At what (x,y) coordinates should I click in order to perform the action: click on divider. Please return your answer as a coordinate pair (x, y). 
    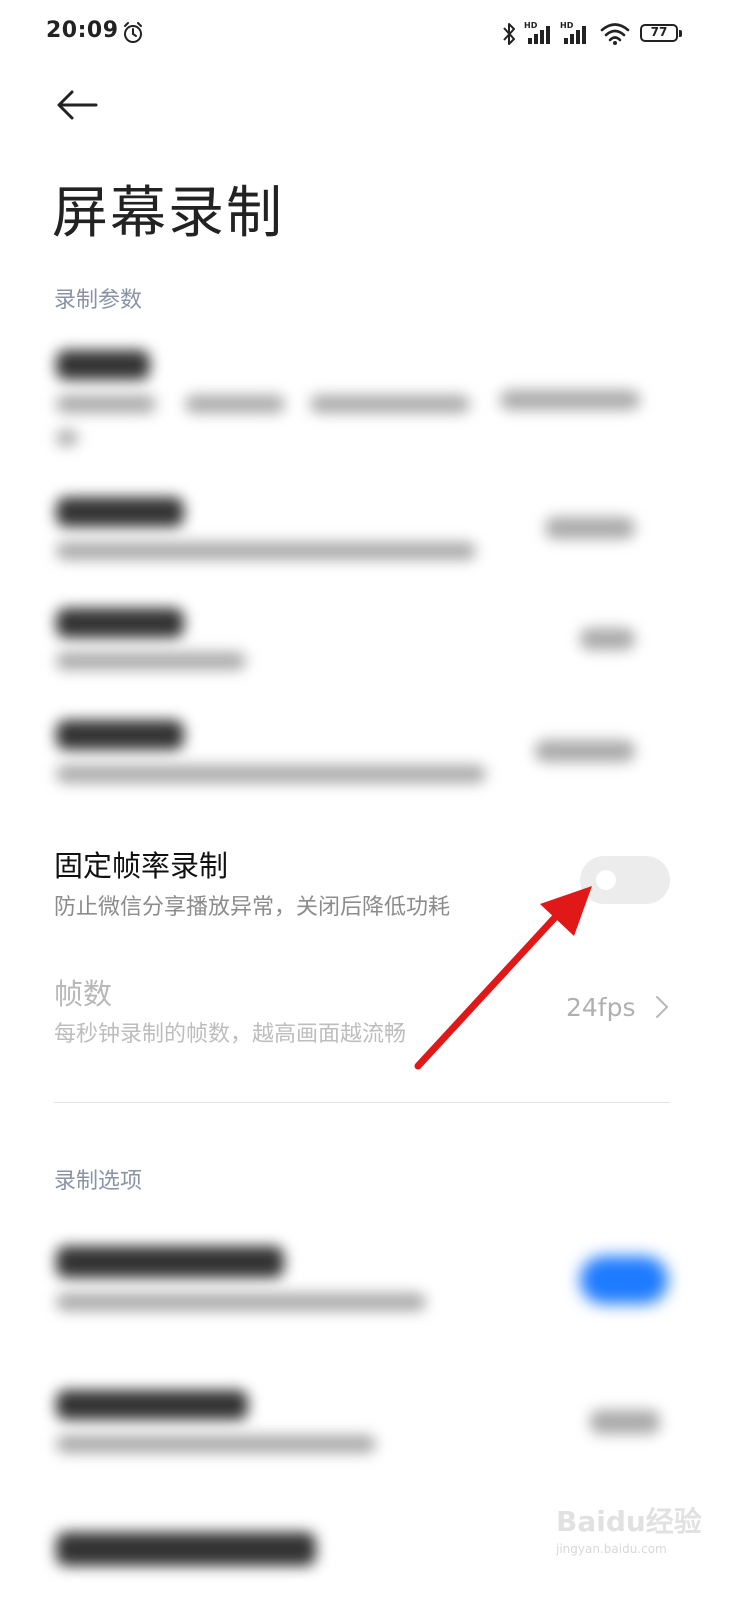
    Looking at the image, I should click on (362, 1102).